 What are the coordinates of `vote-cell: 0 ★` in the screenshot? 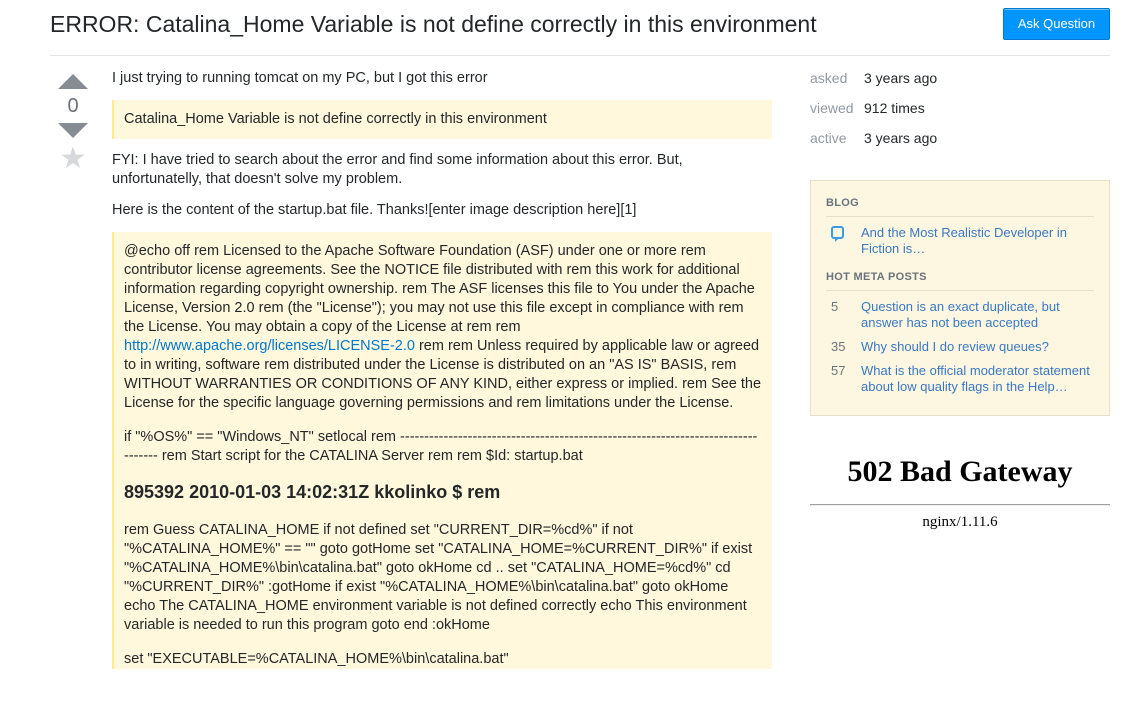 It's located at (73, 124).